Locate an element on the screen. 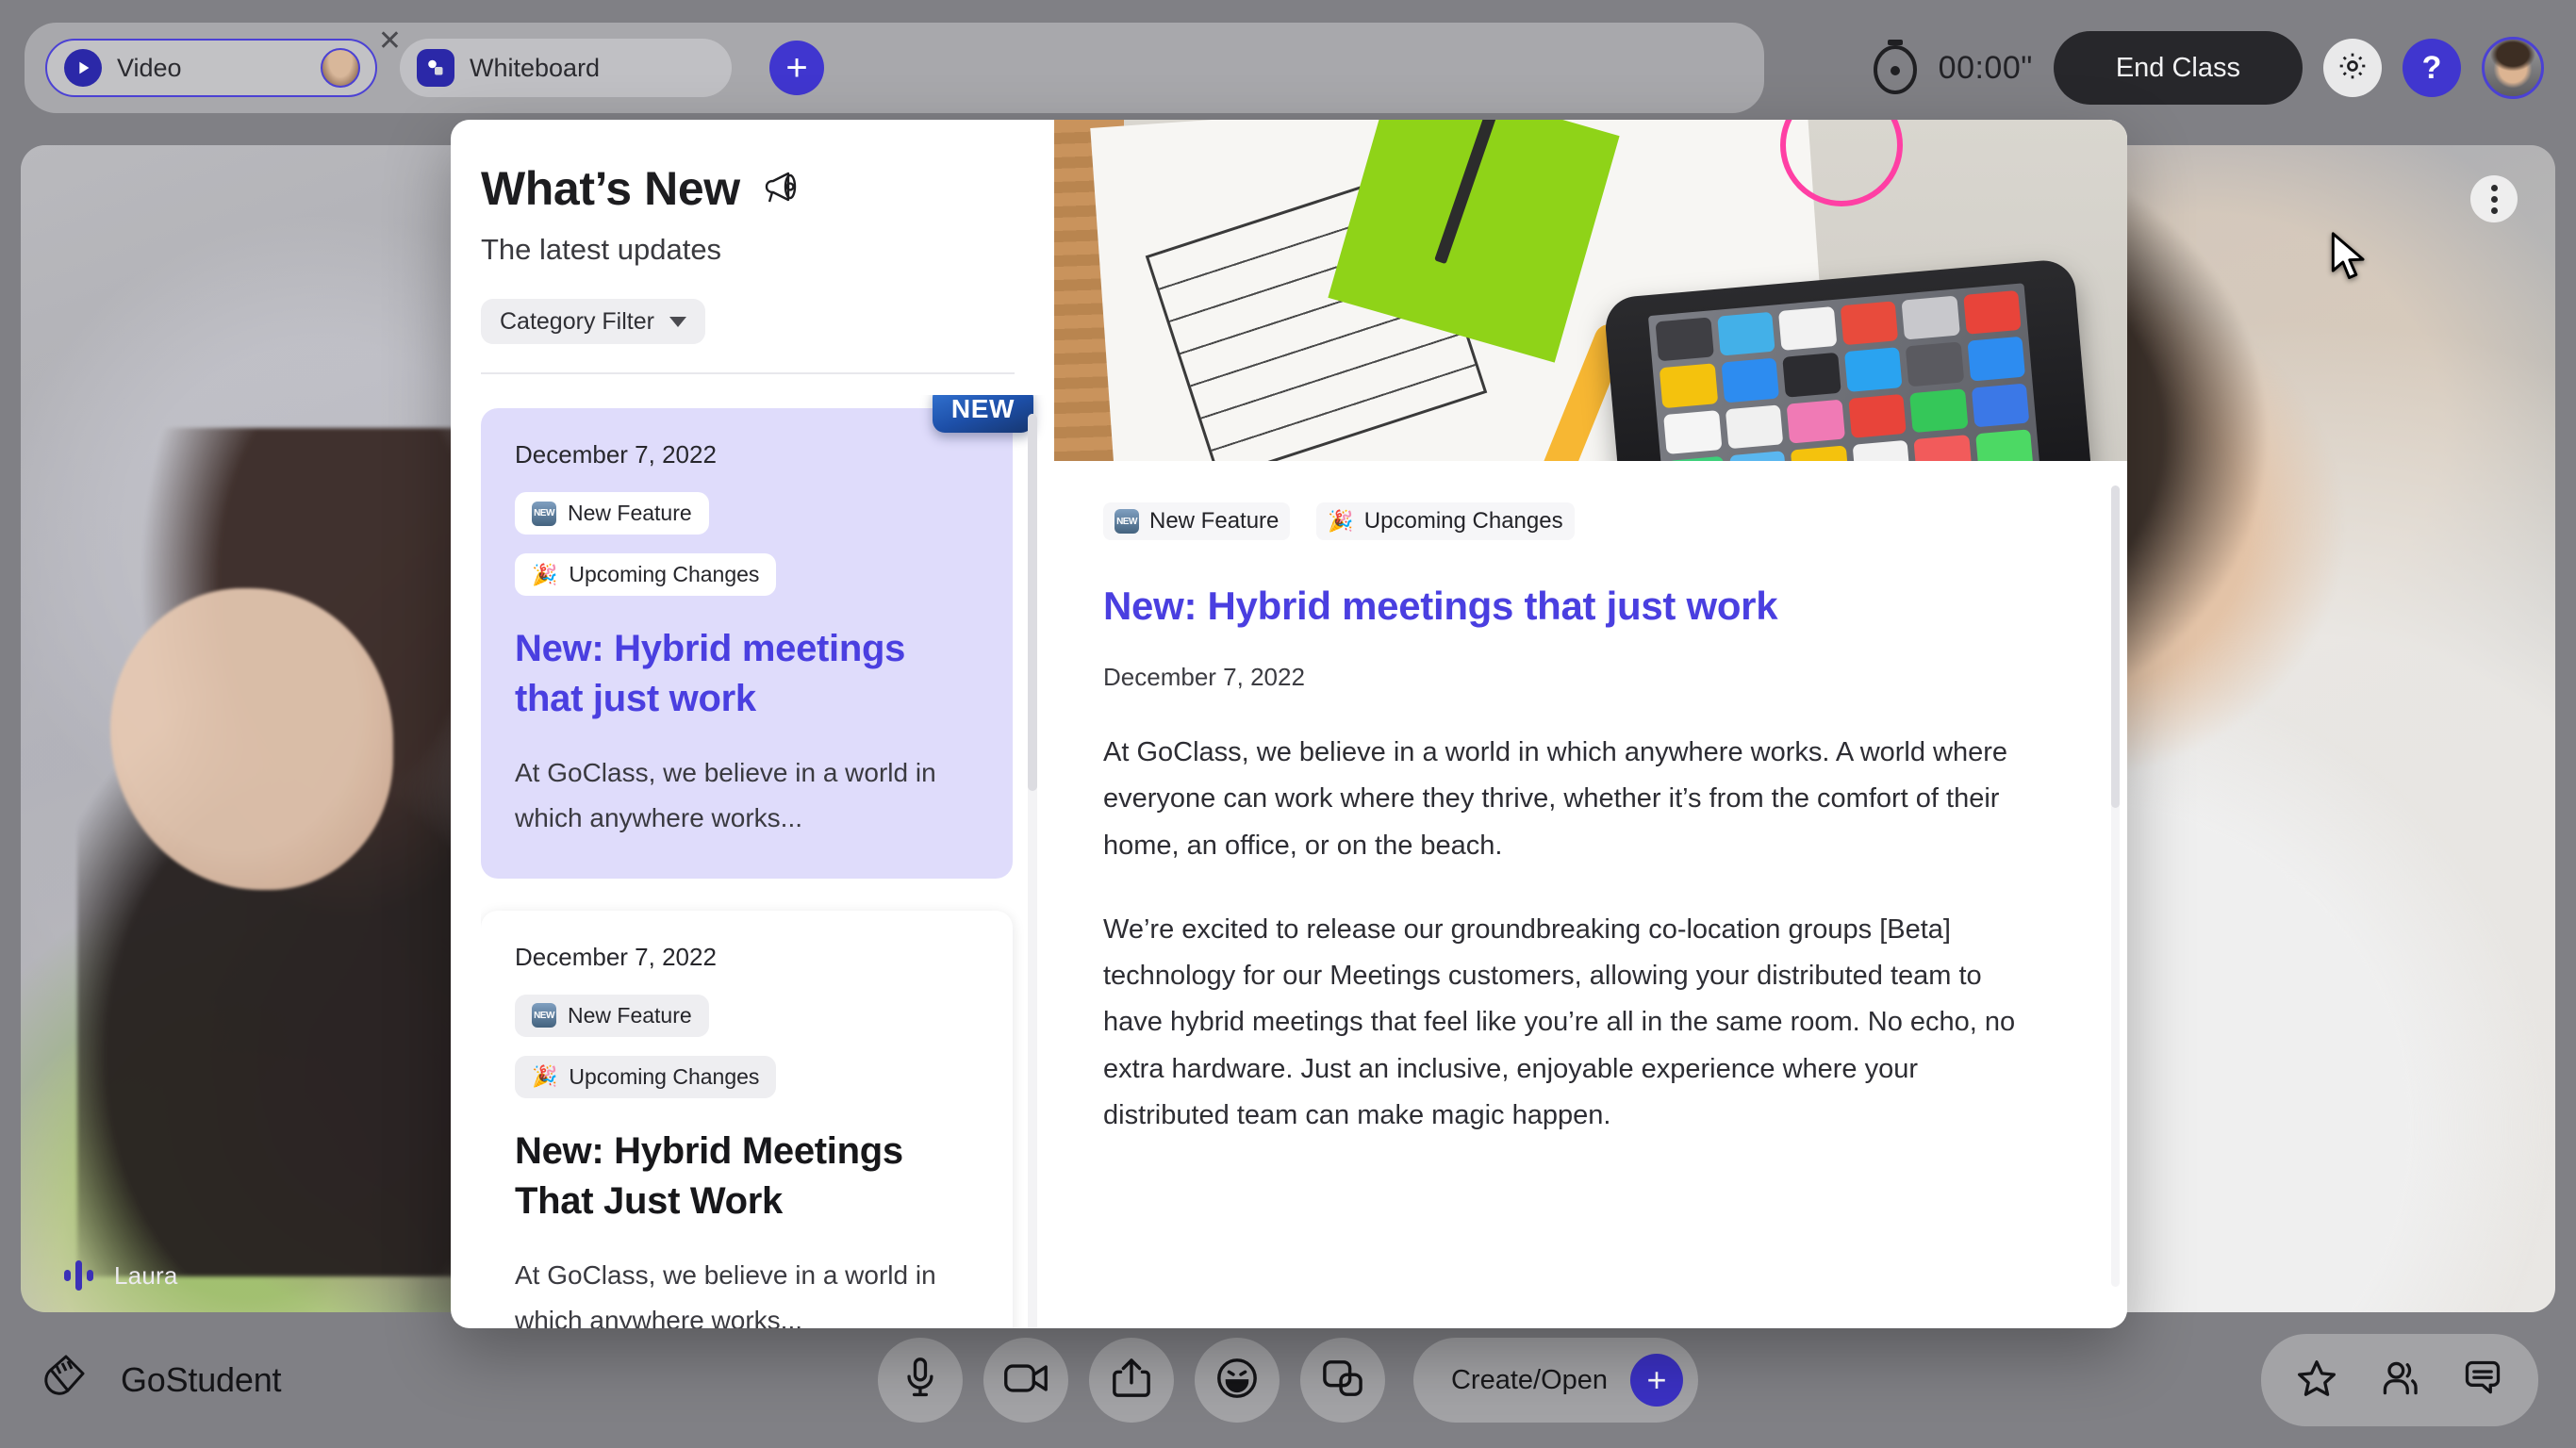 The width and height of the screenshot is (2576, 1448). share-button is located at coordinates (1131, 1380).